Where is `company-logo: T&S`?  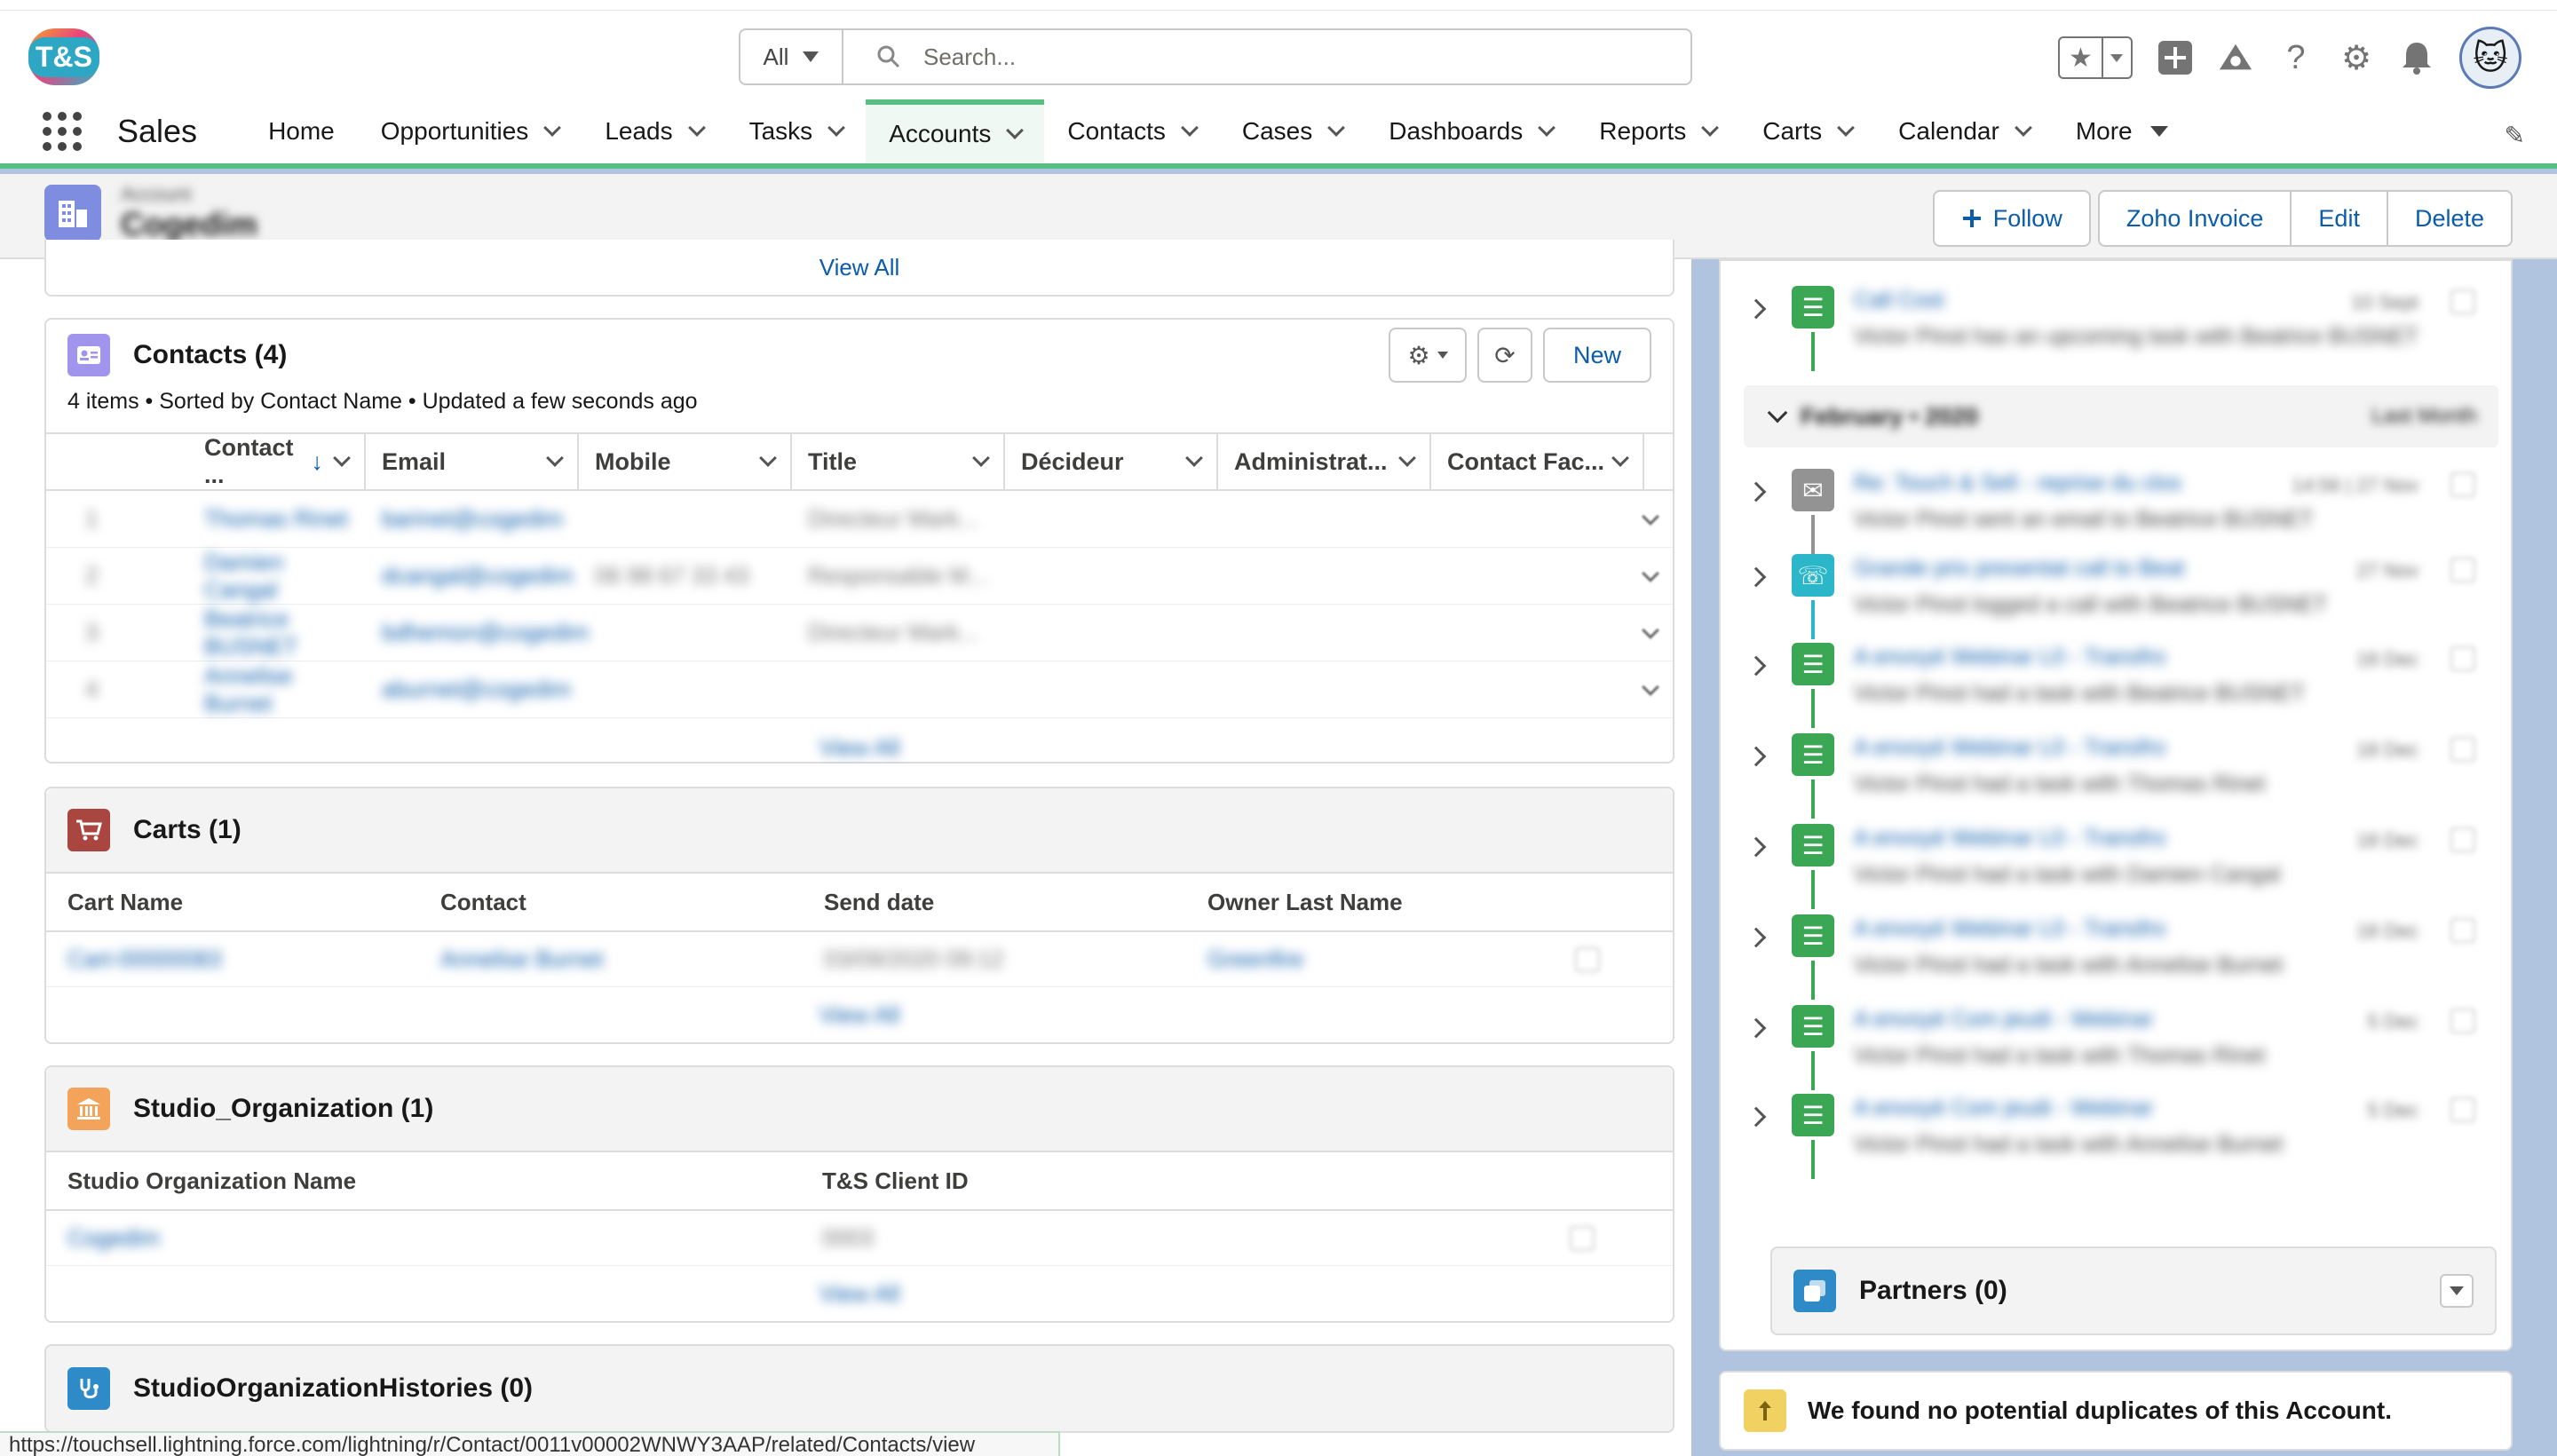 company-logo: T&S is located at coordinates (63, 56).